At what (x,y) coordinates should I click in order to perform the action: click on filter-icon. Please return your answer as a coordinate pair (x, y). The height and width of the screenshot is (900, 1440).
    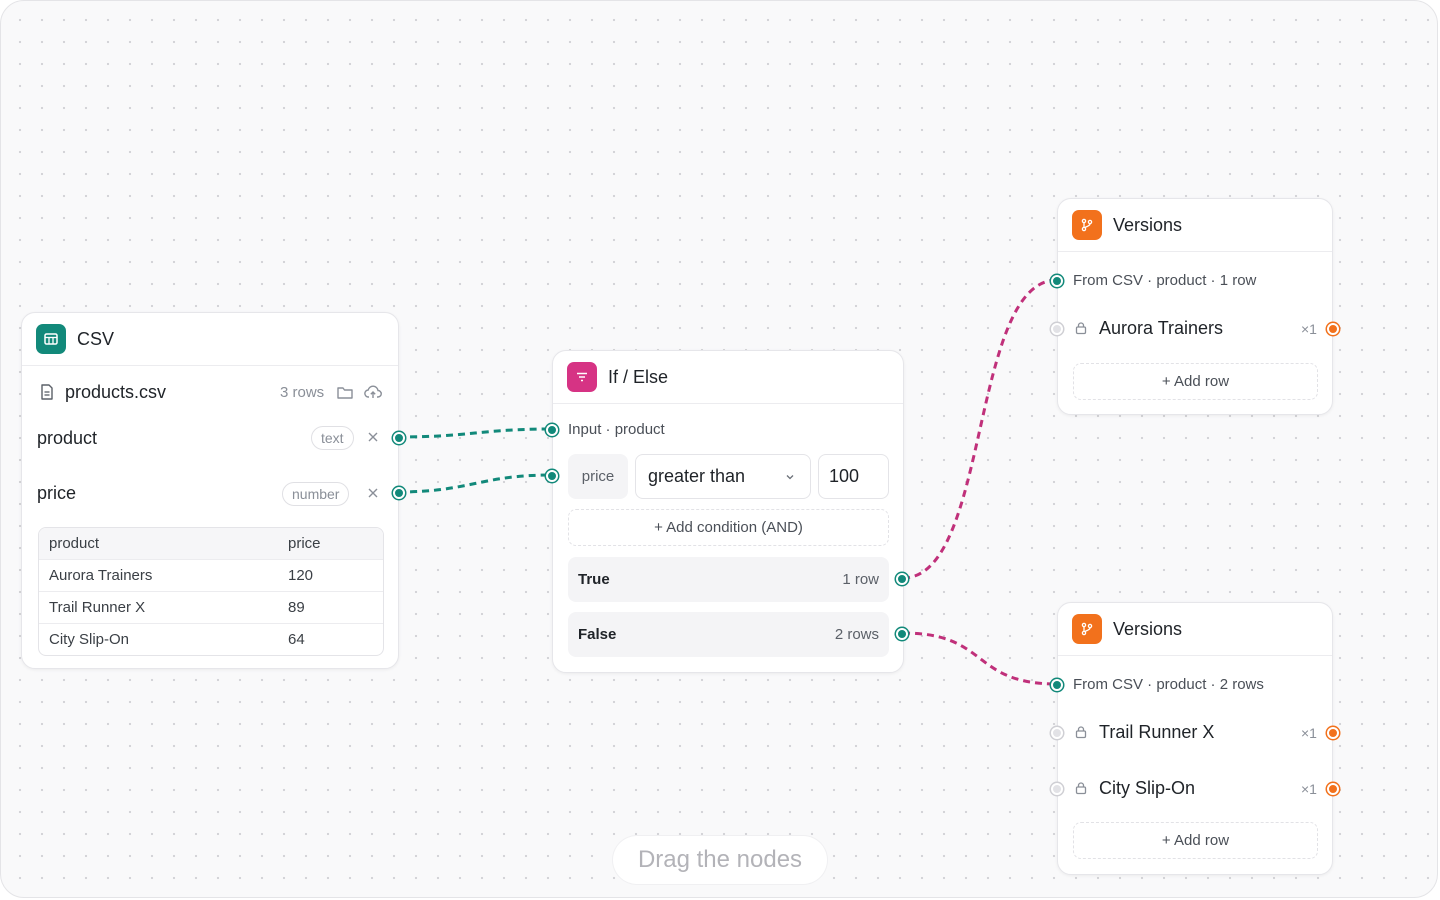
    Looking at the image, I should click on (582, 377).